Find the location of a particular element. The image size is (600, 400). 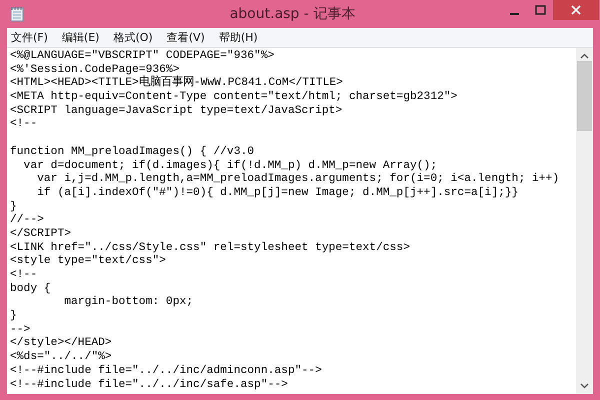

scroll-up-icon is located at coordinates (584, 56).